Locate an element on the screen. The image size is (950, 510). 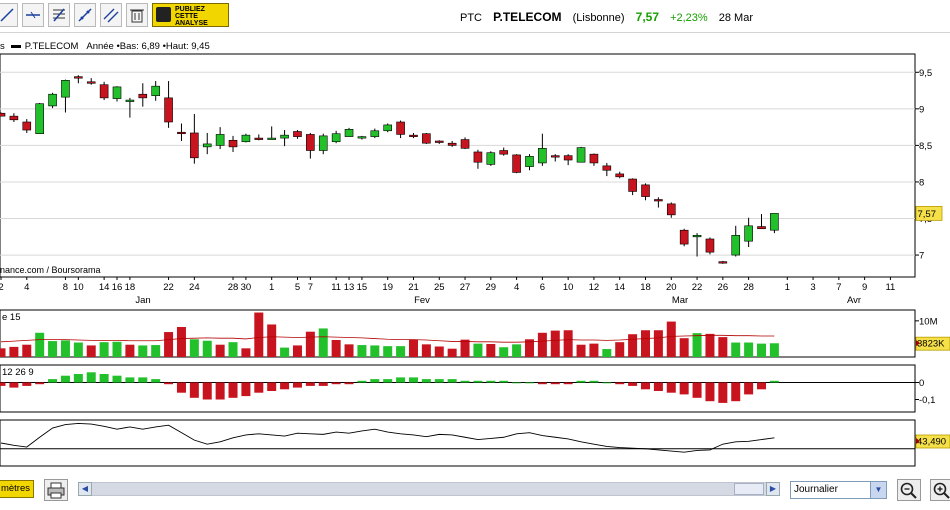
x-month-label: Jan is located at coordinates (142, 300).